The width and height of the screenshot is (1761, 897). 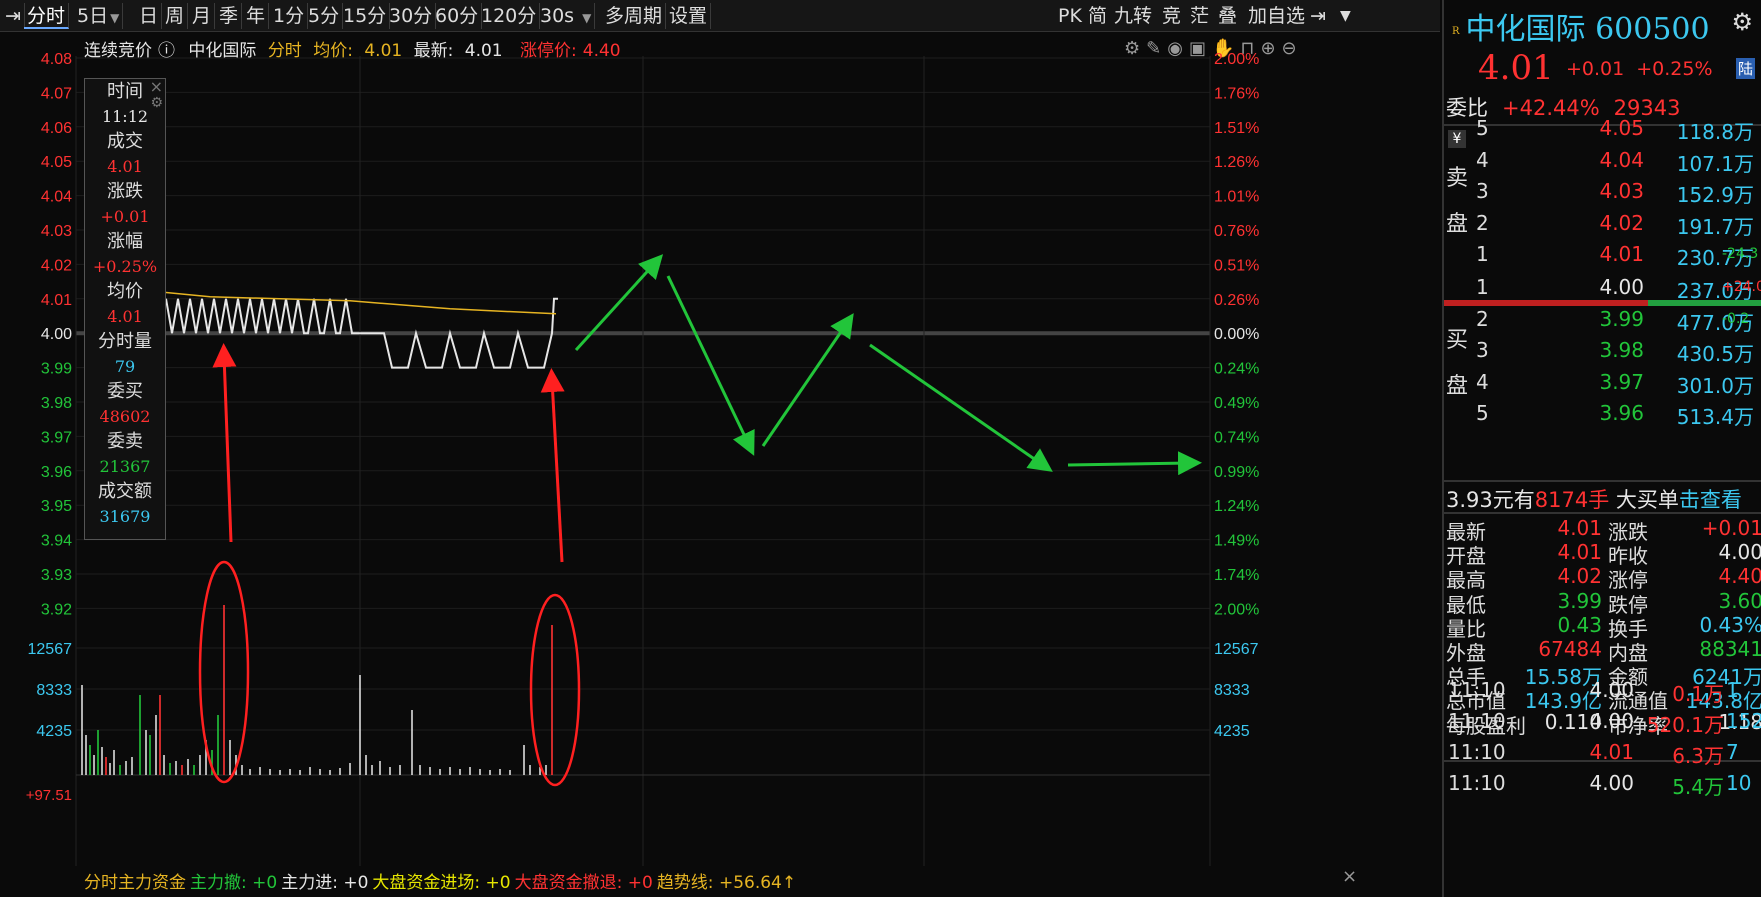 What do you see at coordinates (1603, 651) in the screenshot?
I see `stat-row: 外盘 67484 内盘 88341` at bounding box center [1603, 651].